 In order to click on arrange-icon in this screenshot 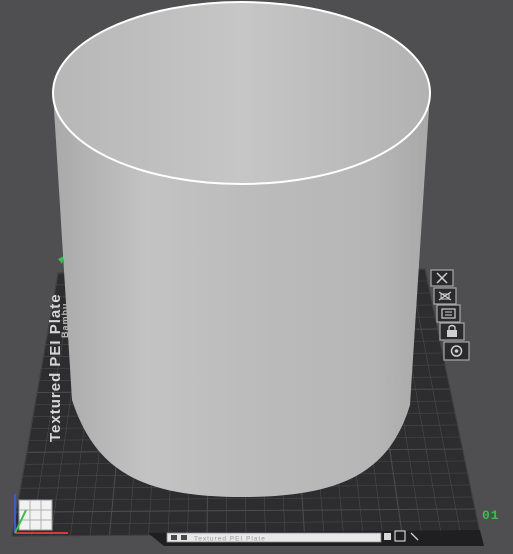, I will do `click(445, 296)`.